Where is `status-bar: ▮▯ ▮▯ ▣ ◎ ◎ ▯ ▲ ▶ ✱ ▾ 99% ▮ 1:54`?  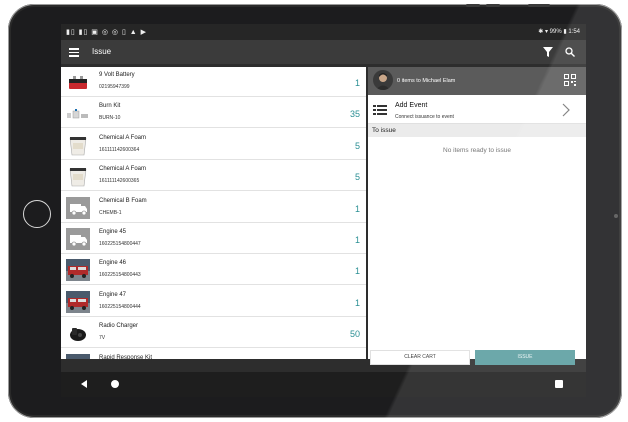
status-bar: ▮▯ ▮▯ ▣ ◎ ◎ ▯ ▲ ▶ ✱ ▾ 99% ▮ 1:54 is located at coordinates (323, 32).